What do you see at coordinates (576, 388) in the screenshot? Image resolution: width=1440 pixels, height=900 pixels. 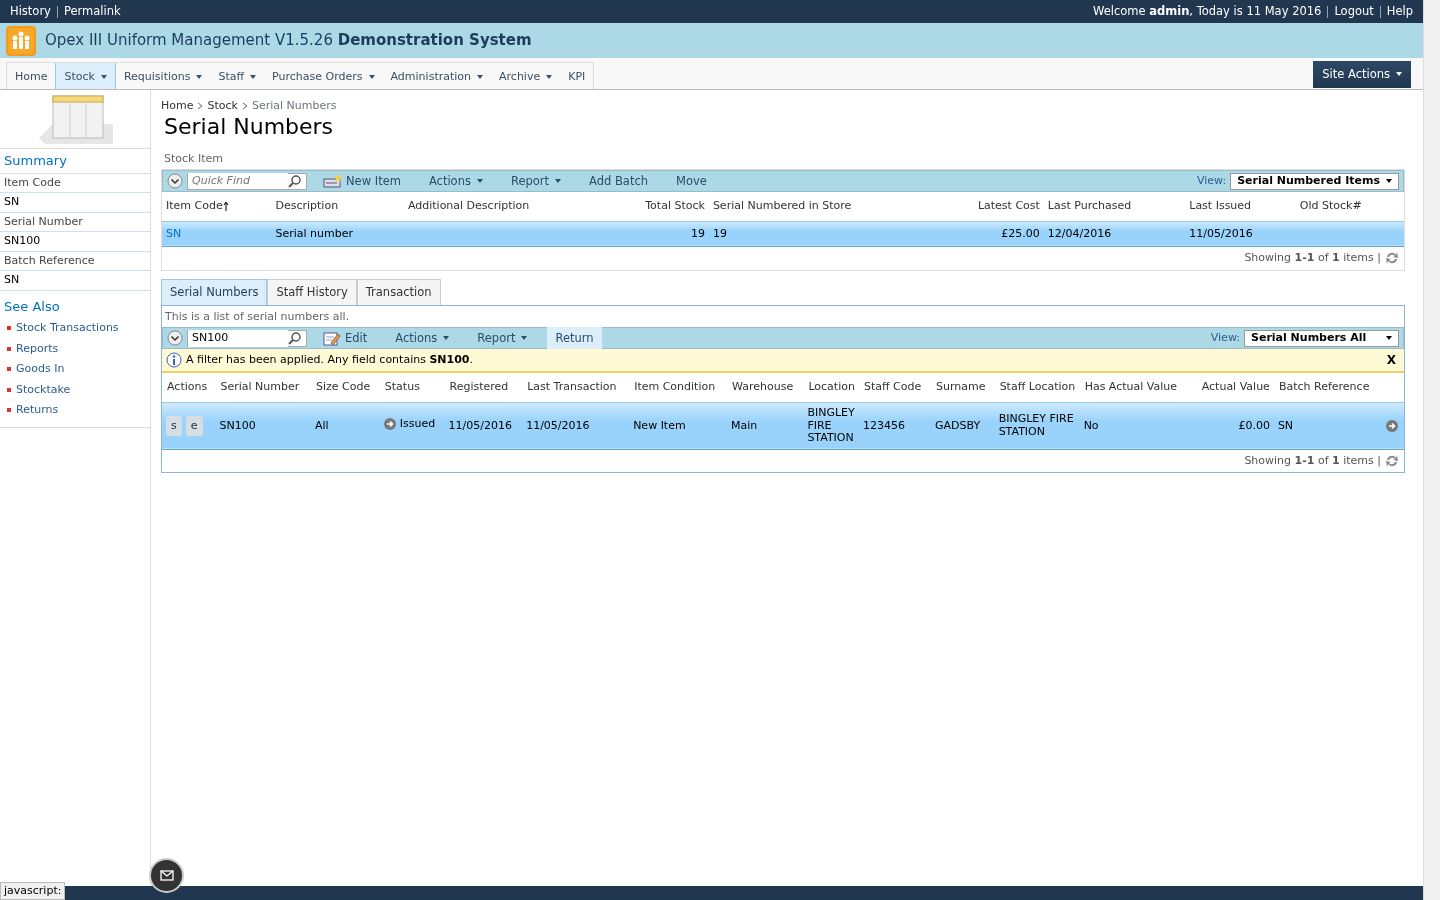 I see `column-header: Last Transaction` at bounding box center [576, 388].